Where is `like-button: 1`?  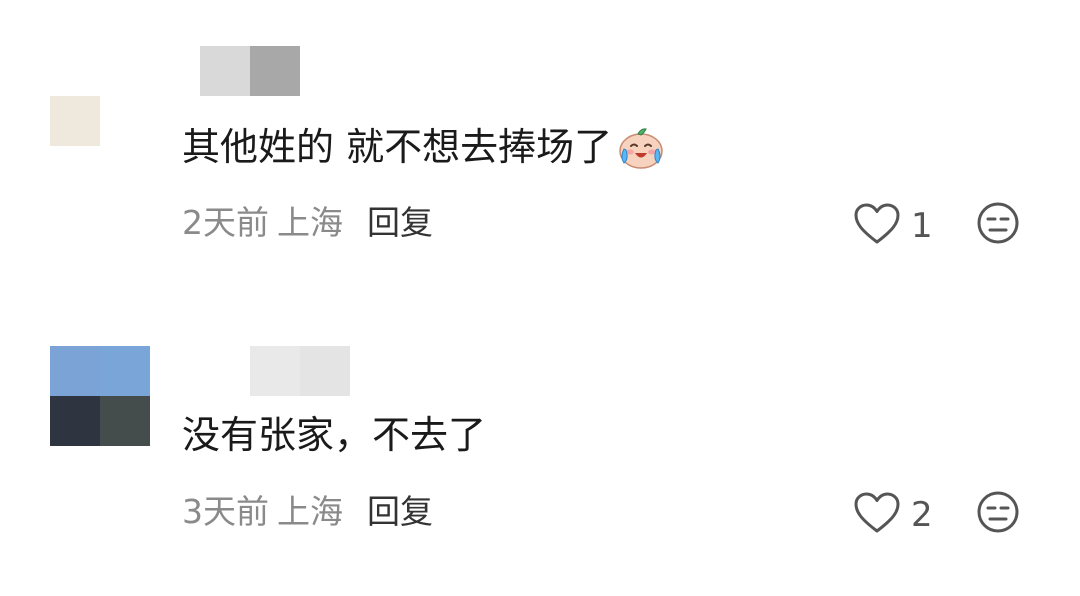 like-button: 1 is located at coordinates (893, 226).